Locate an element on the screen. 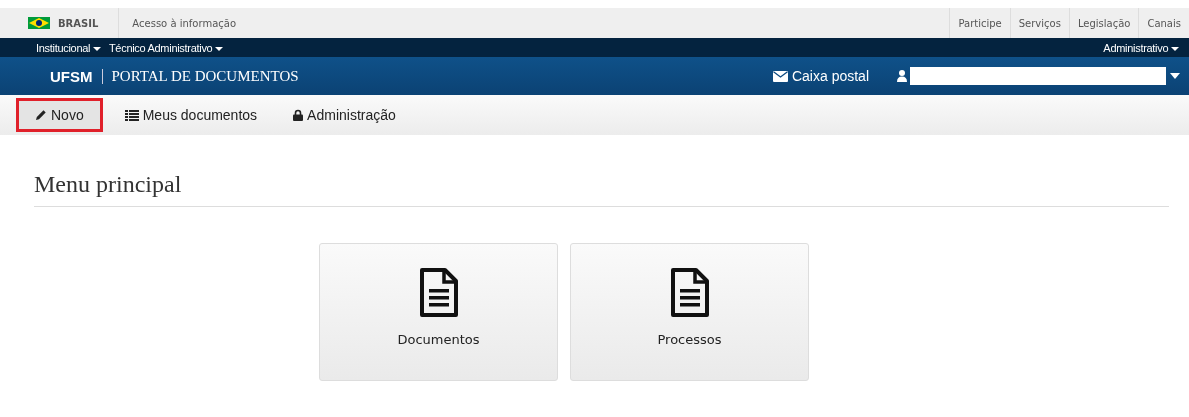 The image size is (1189, 417). user-icon is located at coordinates (902, 76).